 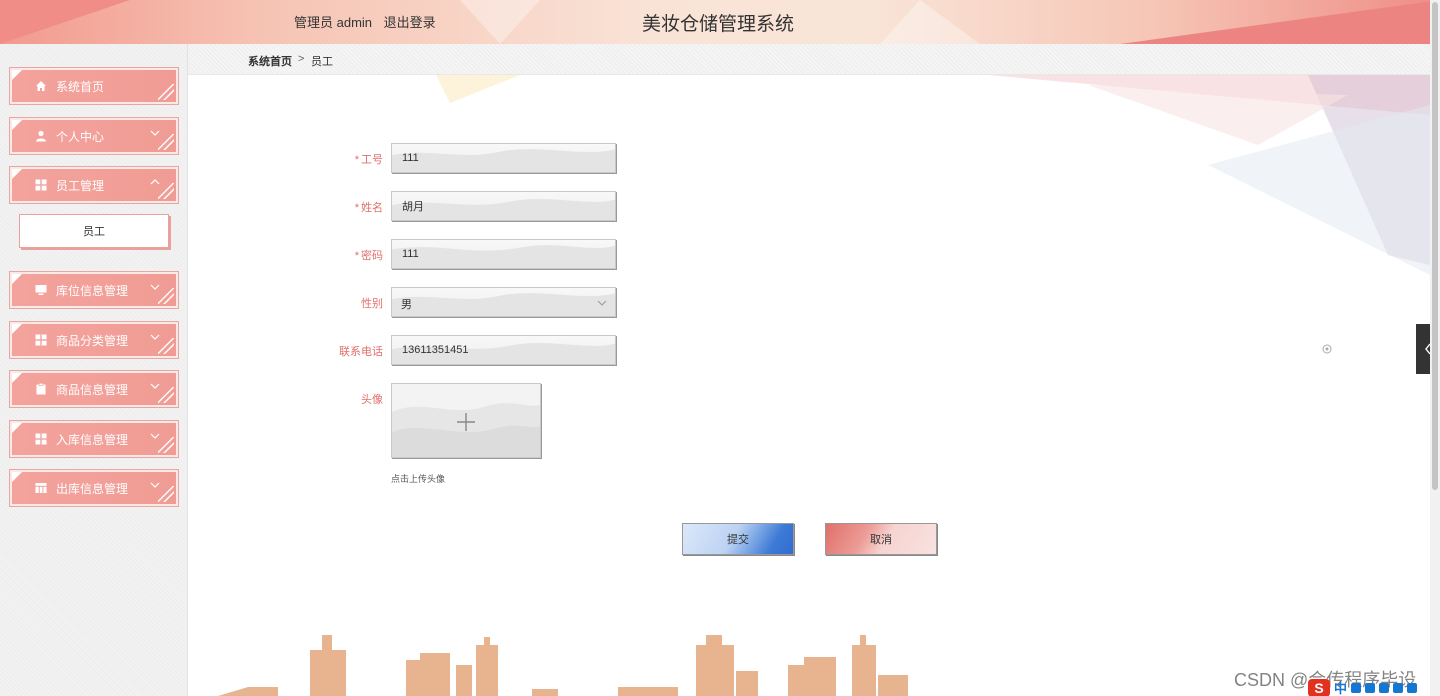 I want to click on sidebar-item-label: 商品信息管理, so click(x=92, y=389).